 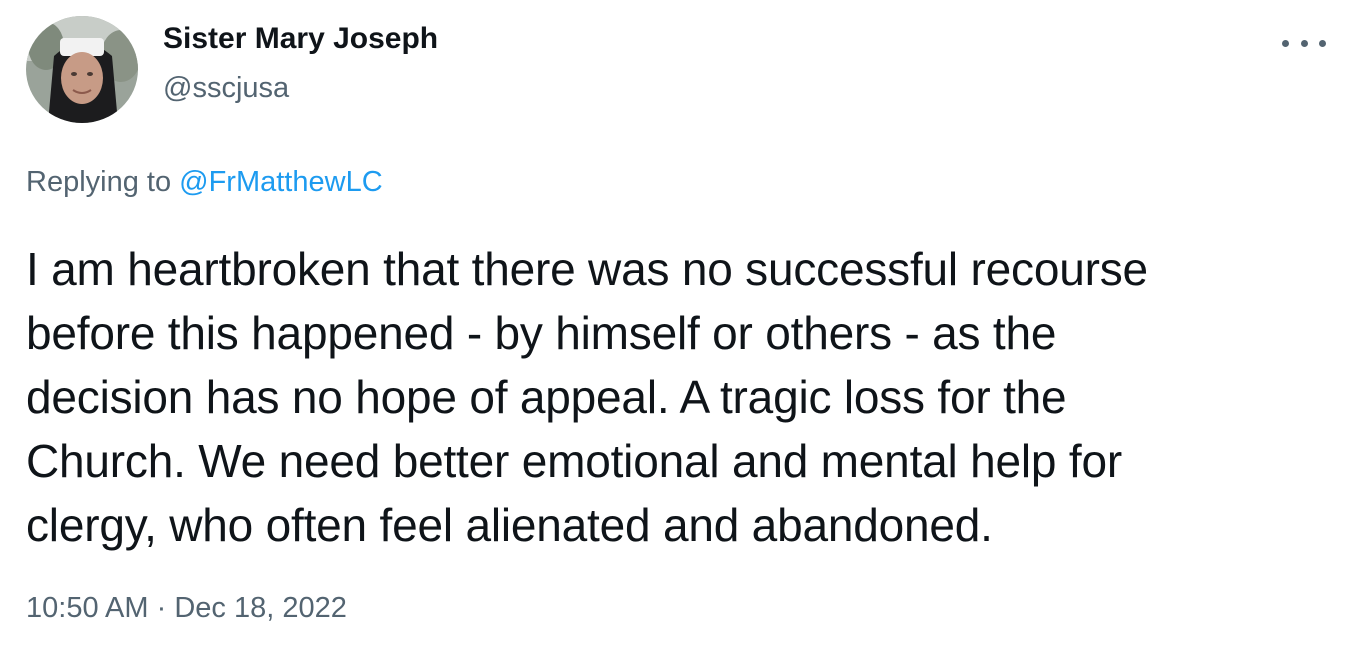 I want to click on author-display-name: Sister Mary Joseph, so click(x=300, y=39).